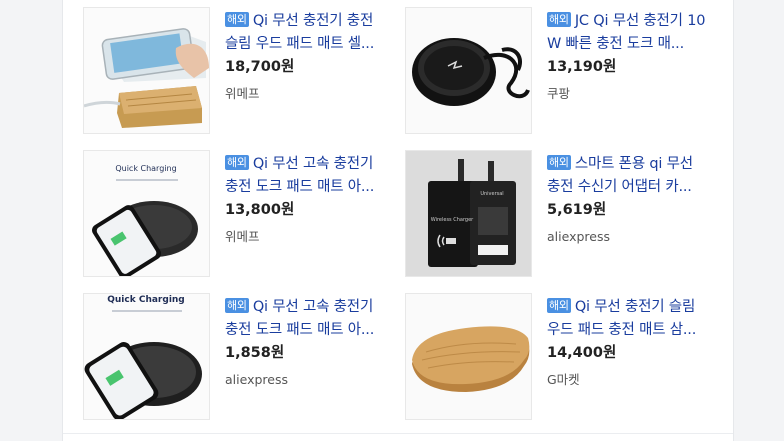 The width and height of the screenshot is (784, 441). What do you see at coordinates (468, 213) in the screenshot?
I see `product-image: Wireless Charger Universal` at bounding box center [468, 213].